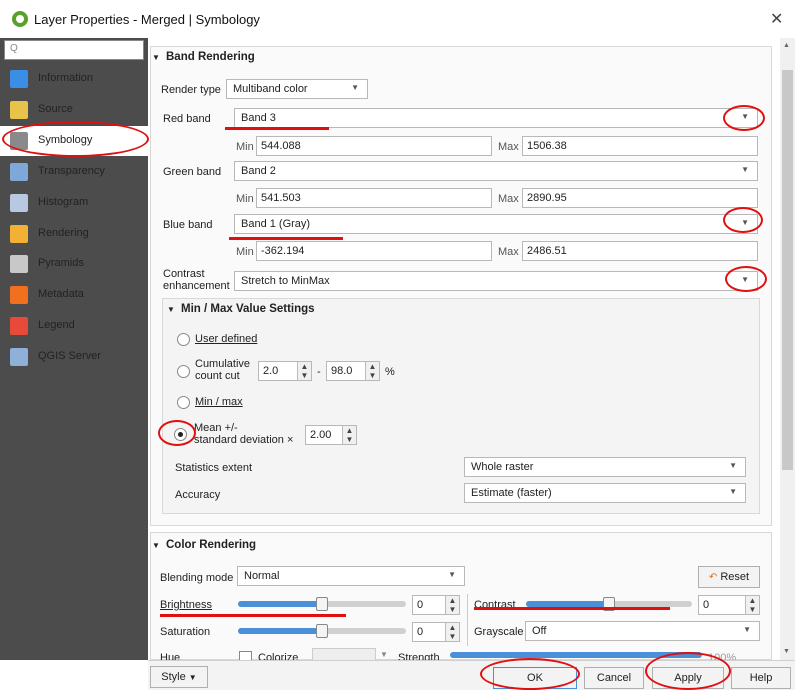 The height and width of the screenshot is (690, 795). Describe the element at coordinates (499, 632) in the screenshot. I see `grayscale-label: Grayscale` at that location.